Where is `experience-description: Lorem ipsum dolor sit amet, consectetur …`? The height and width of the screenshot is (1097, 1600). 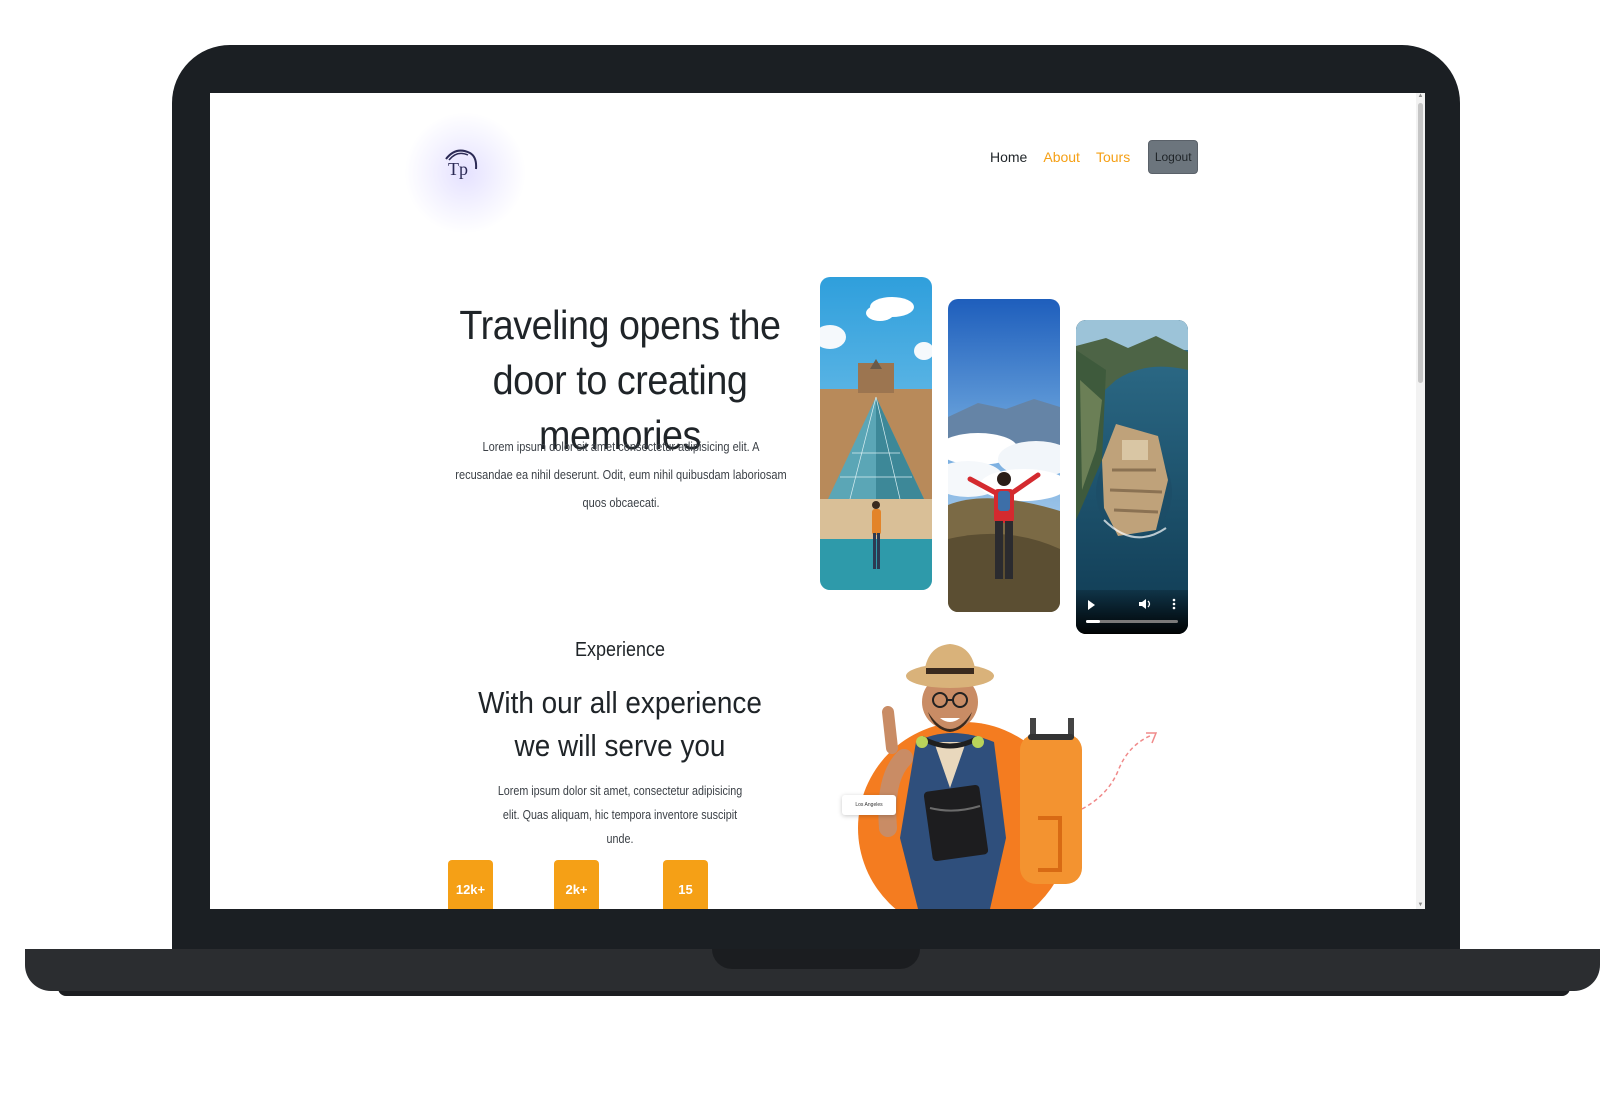 experience-description: Lorem ipsum dolor sit amet, consectetur … is located at coordinates (620, 815).